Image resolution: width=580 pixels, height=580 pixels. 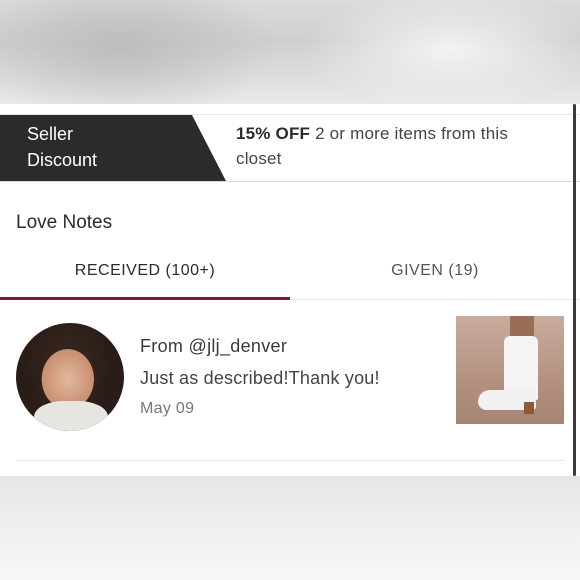 What do you see at coordinates (70, 377) in the screenshot?
I see `user-avatar` at bounding box center [70, 377].